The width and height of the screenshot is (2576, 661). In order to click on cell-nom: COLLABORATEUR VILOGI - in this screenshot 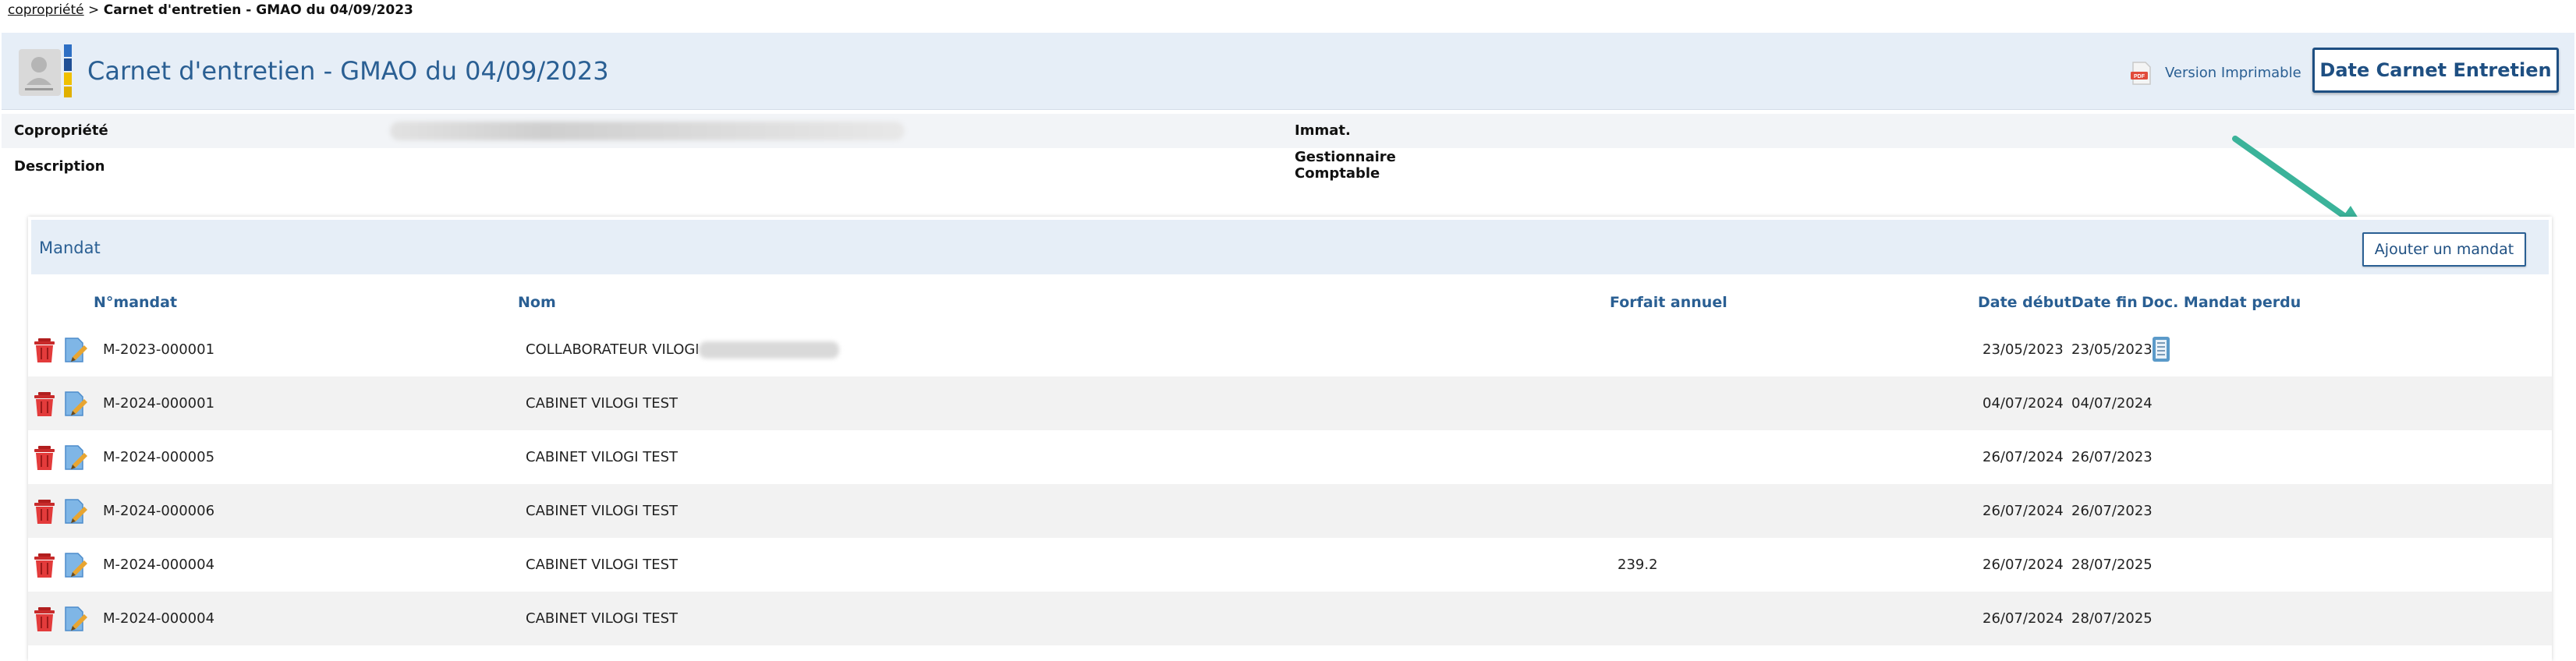, I will do `click(617, 349)`.